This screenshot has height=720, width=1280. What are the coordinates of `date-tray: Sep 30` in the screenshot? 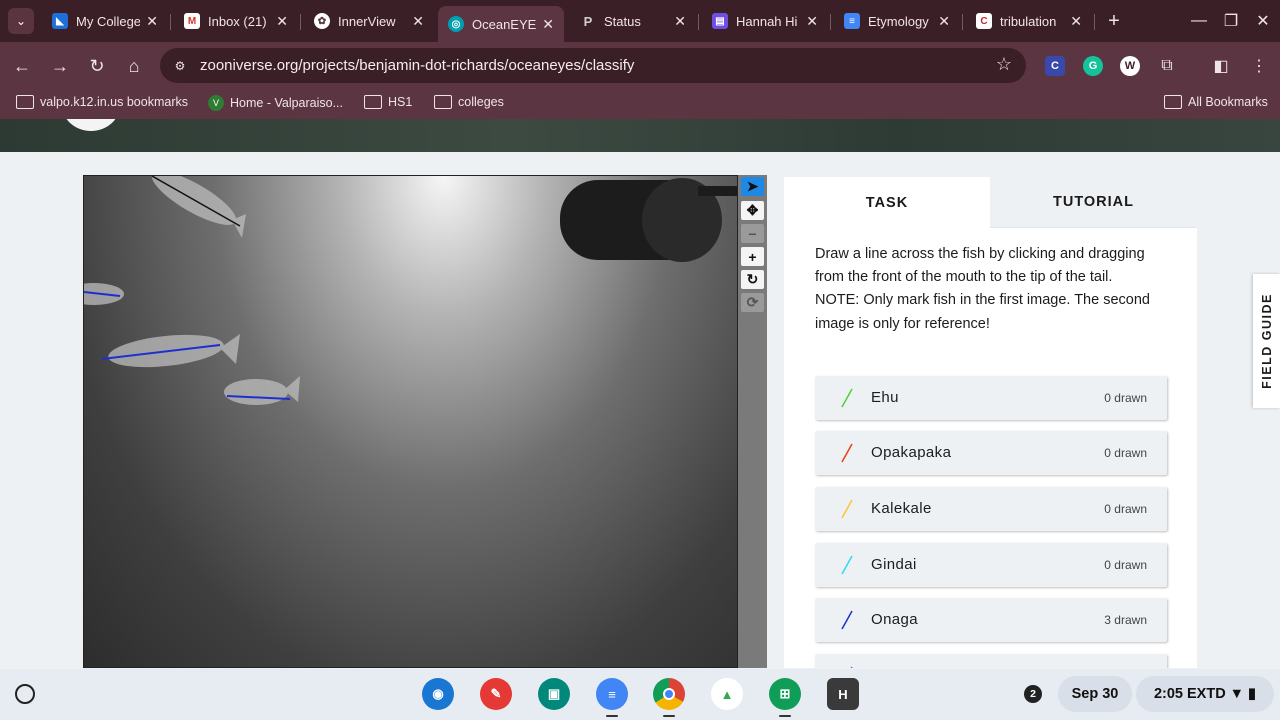 It's located at (1095, 694).